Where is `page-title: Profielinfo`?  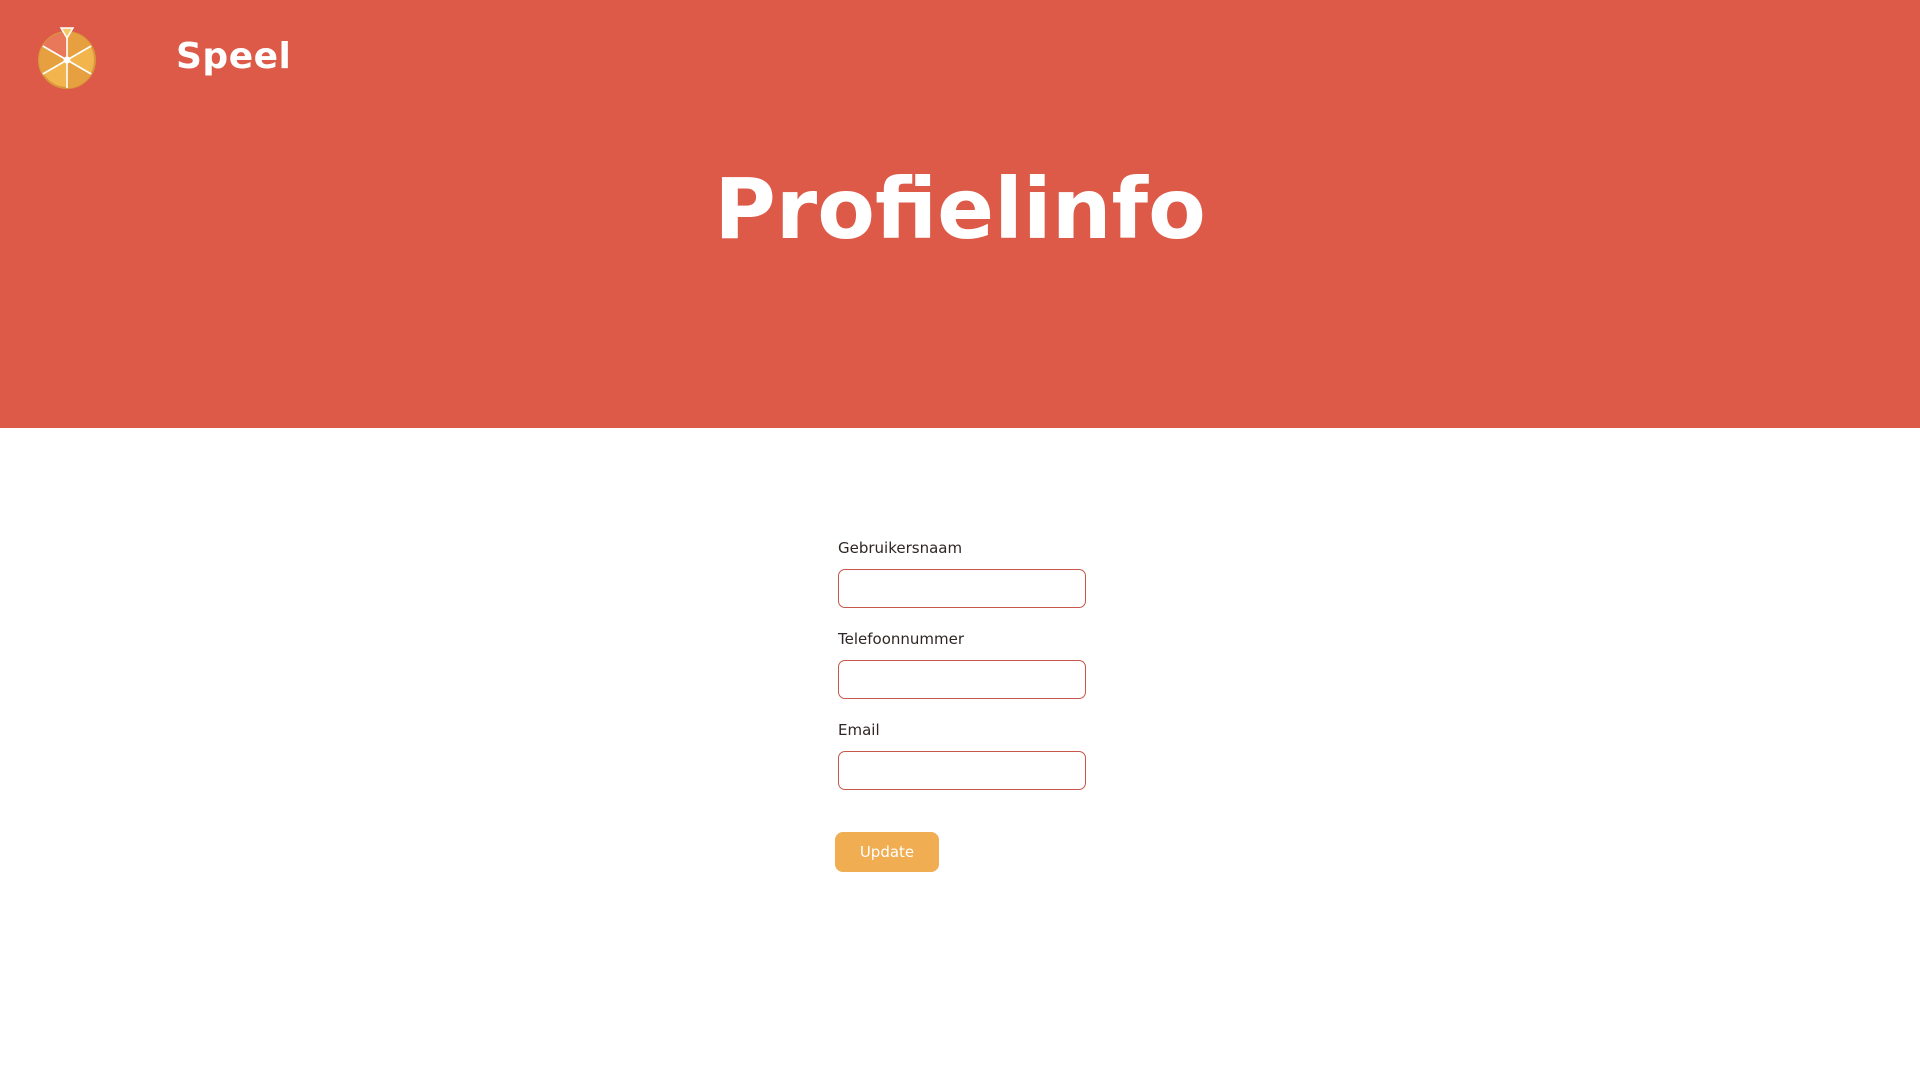
page-title: Profielinfo is located at coordinates (960, 209).